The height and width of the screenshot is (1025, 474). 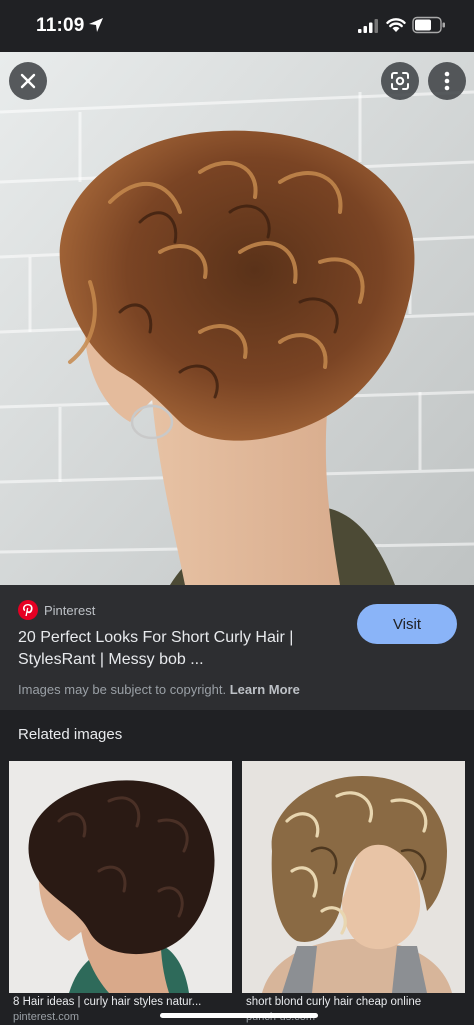 What do you see at coordinates (428, 25) in the screenshot?
I see `battery-icon` at bounding box center [428, 25].